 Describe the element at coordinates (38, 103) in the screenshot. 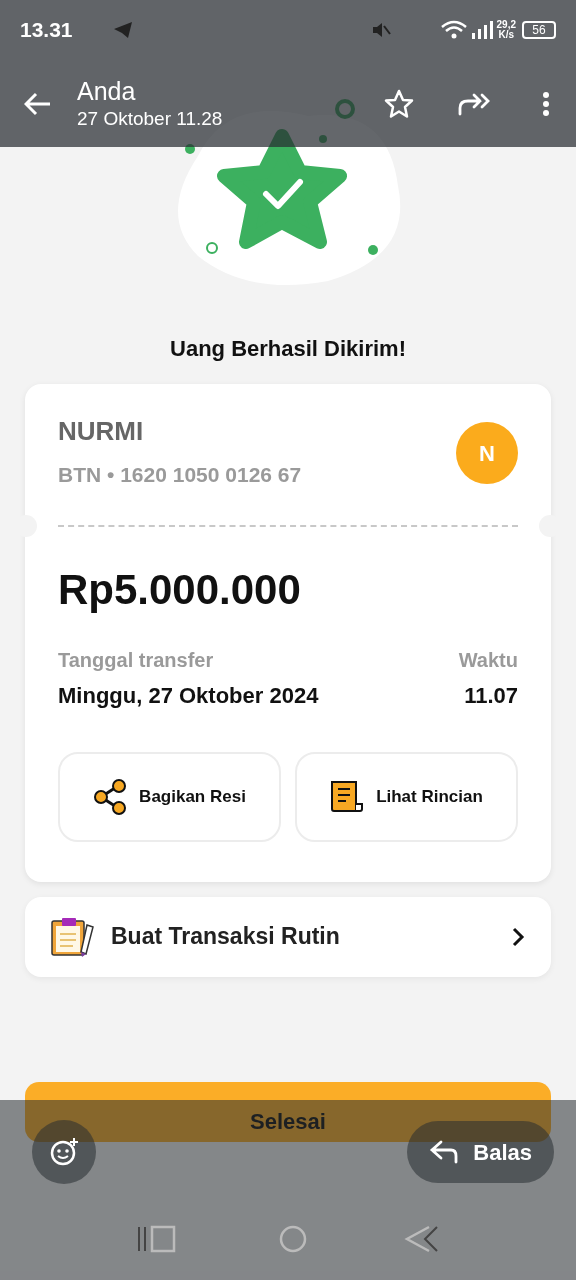

I see `back-arrow-icon` at that location.